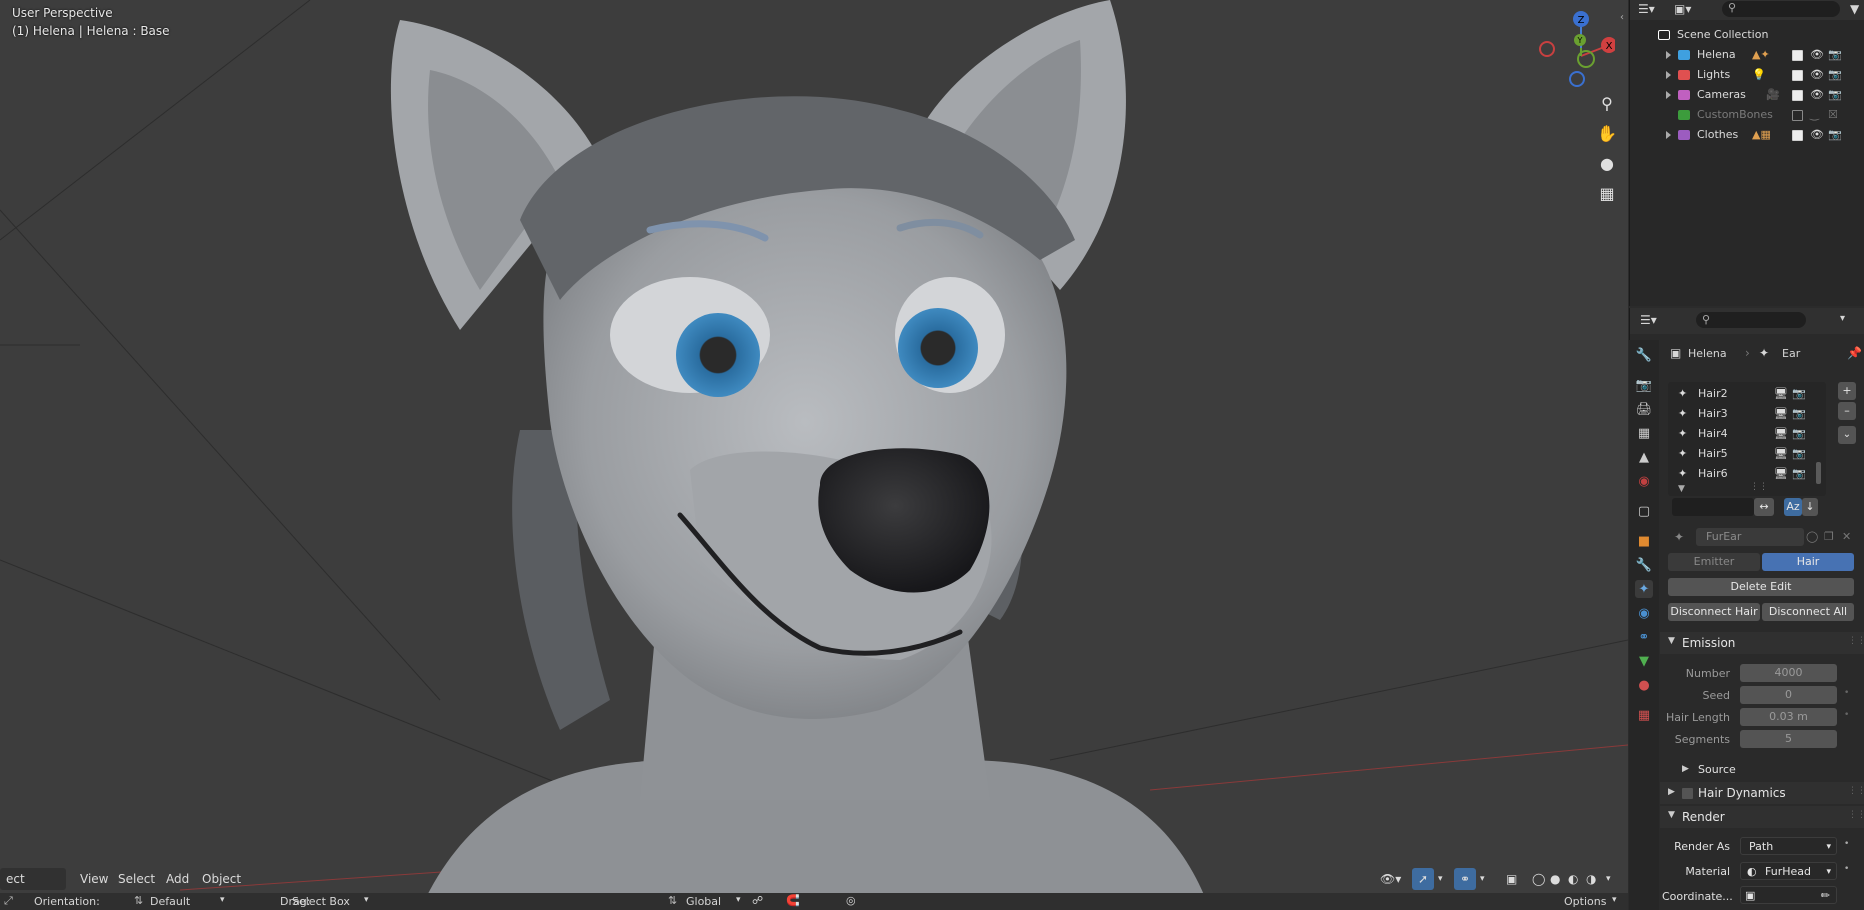 This screenshot has width=1864, height=910. What do you see at coordinates (1814, 115) in the screenshot?
I see `eye-closed-icon: ‿` at bounding box center [1814, 115].